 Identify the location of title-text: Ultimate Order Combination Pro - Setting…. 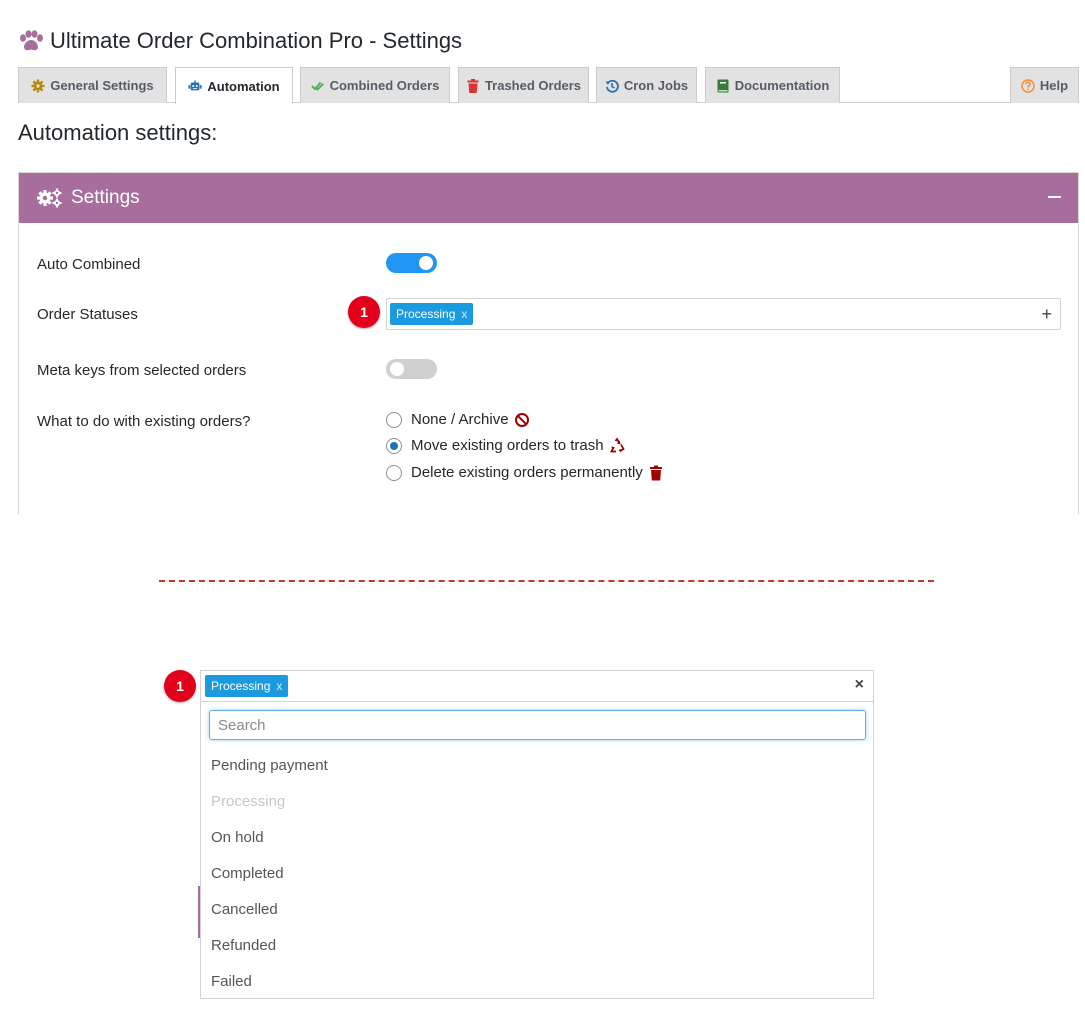
(256, 40).